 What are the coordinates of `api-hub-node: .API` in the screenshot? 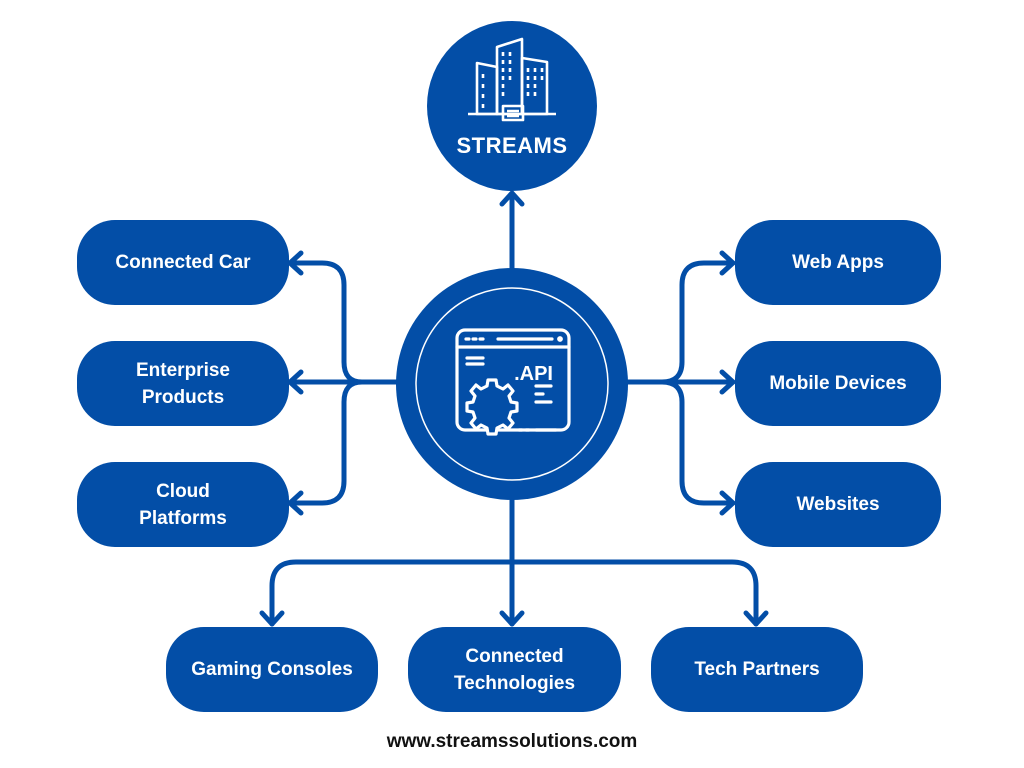 It's located at (512, 384).